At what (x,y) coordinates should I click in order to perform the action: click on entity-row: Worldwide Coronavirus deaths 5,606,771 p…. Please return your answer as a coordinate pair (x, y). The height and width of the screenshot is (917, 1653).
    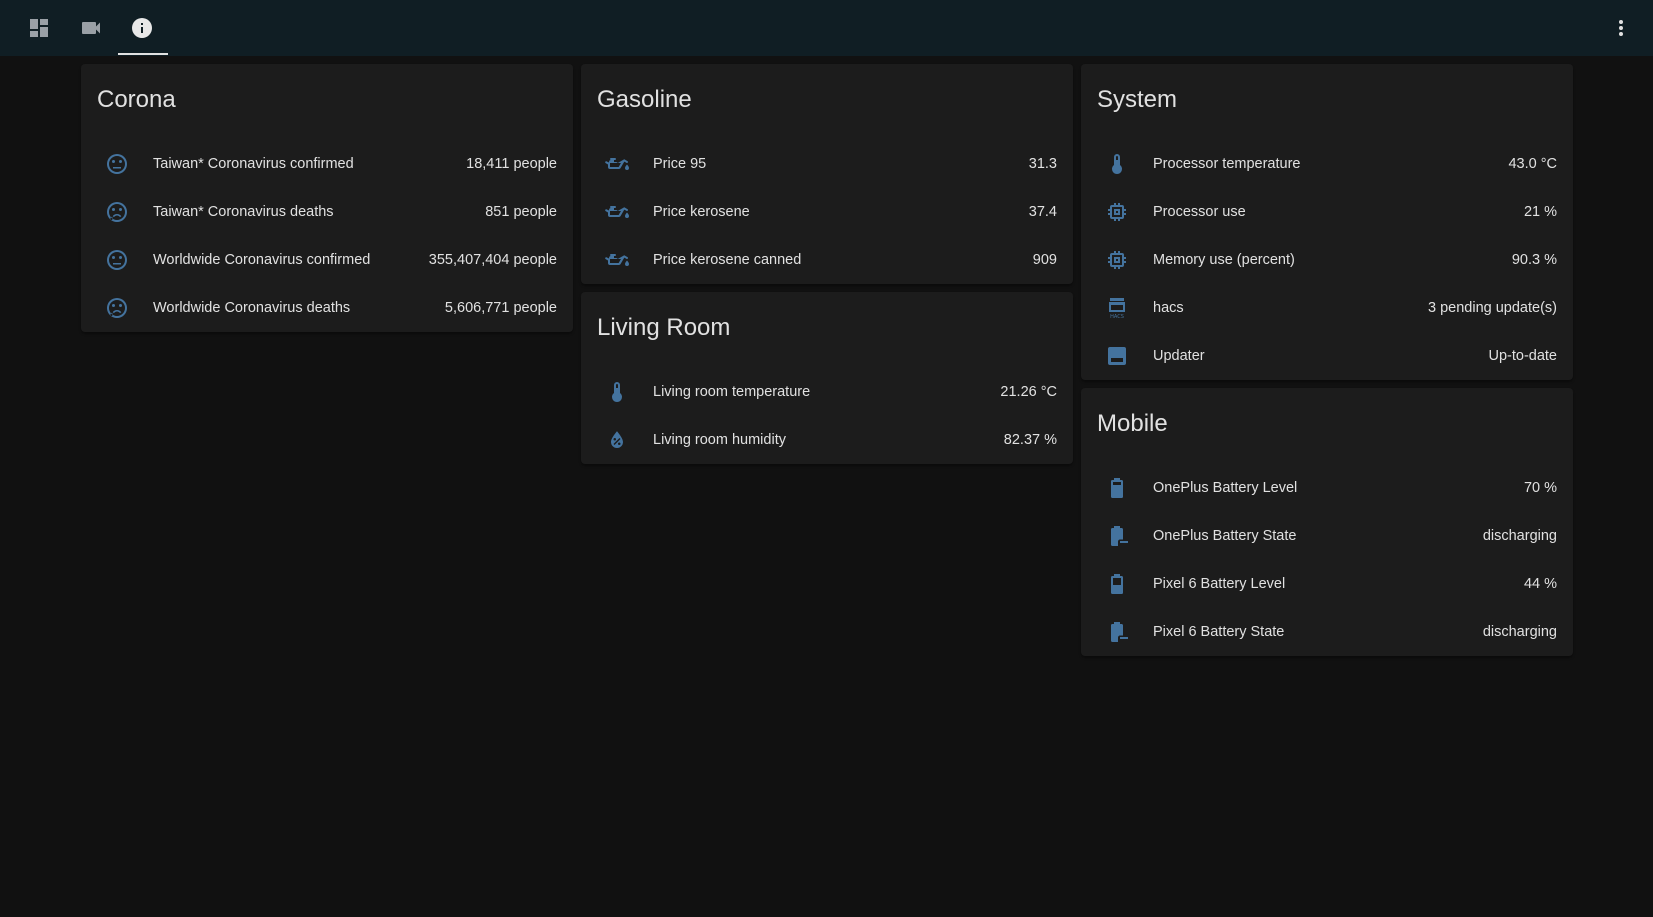
    Looking at the image, I should click on (327, 308).